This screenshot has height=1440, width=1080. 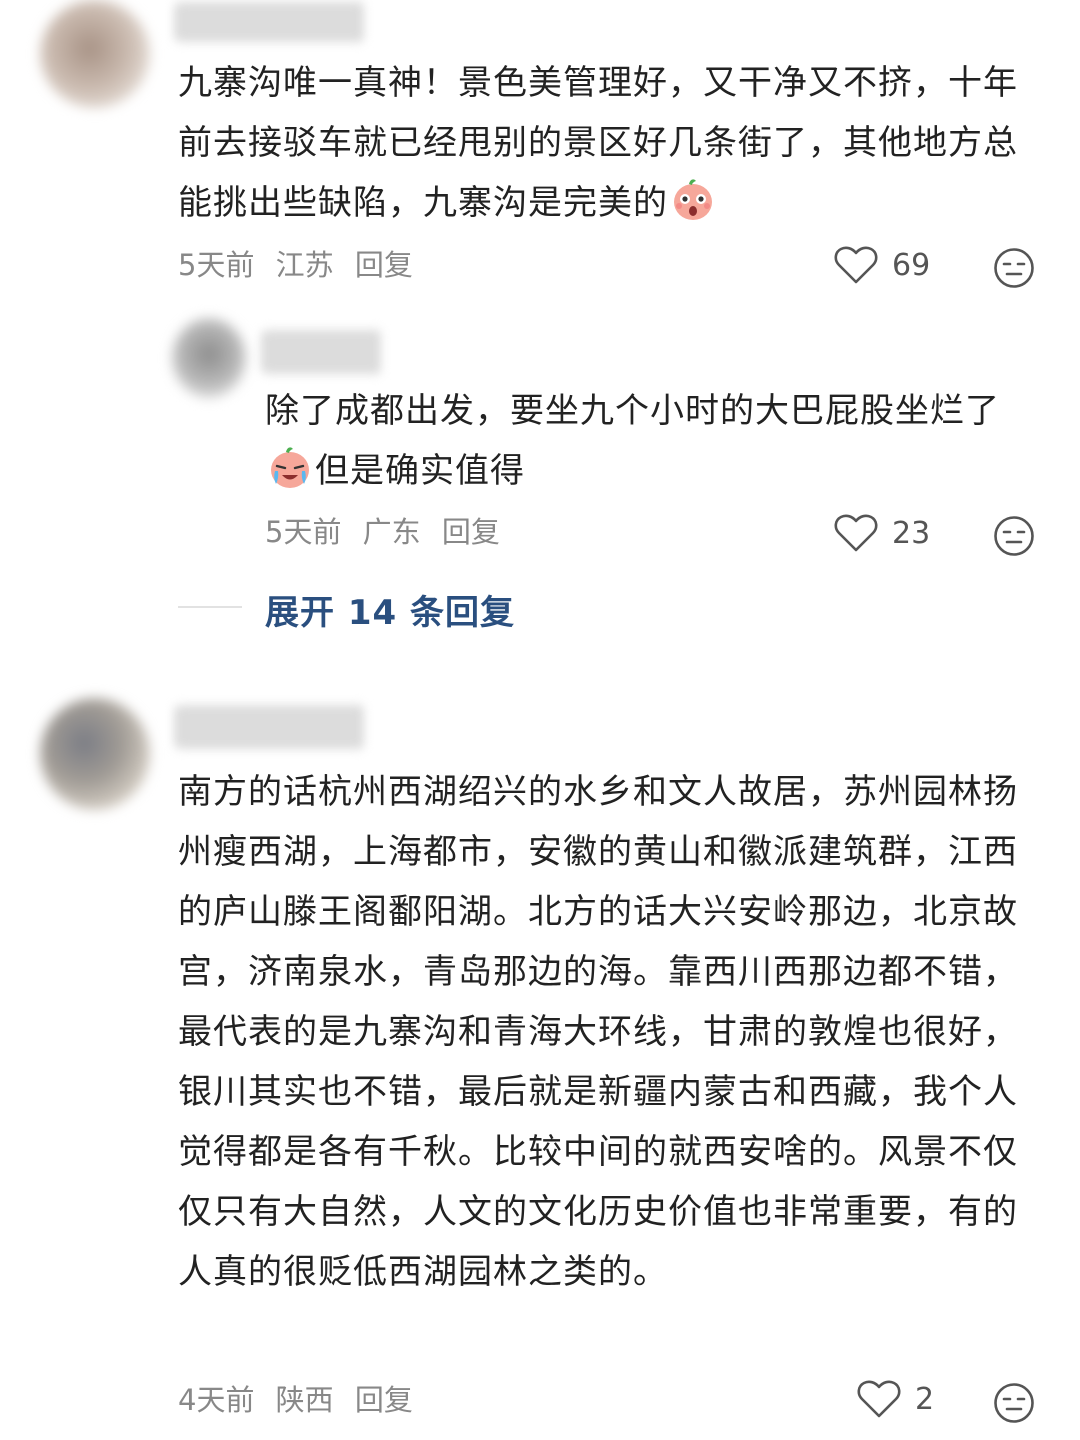 I want to click on comment-location: 江苏, so click(x=304, y=265).